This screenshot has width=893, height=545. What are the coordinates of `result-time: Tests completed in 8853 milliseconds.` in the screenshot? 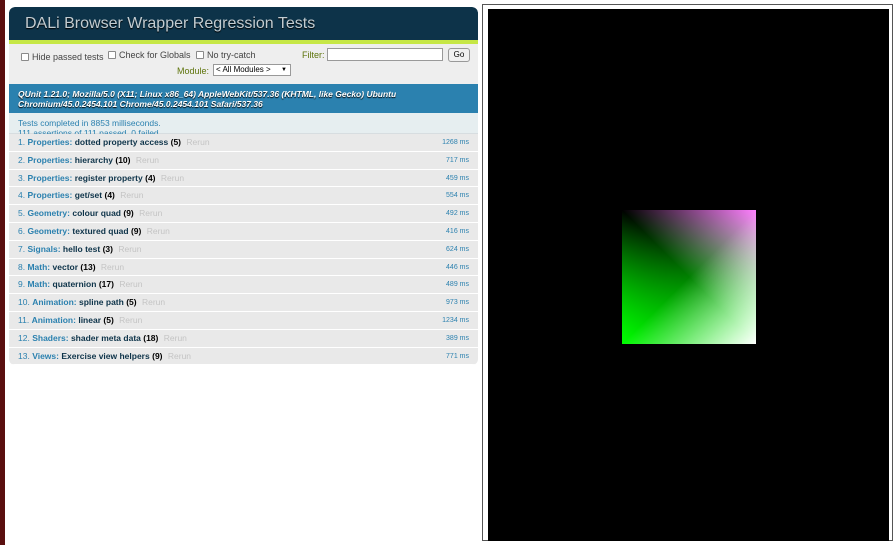 It's located at (89, 123).